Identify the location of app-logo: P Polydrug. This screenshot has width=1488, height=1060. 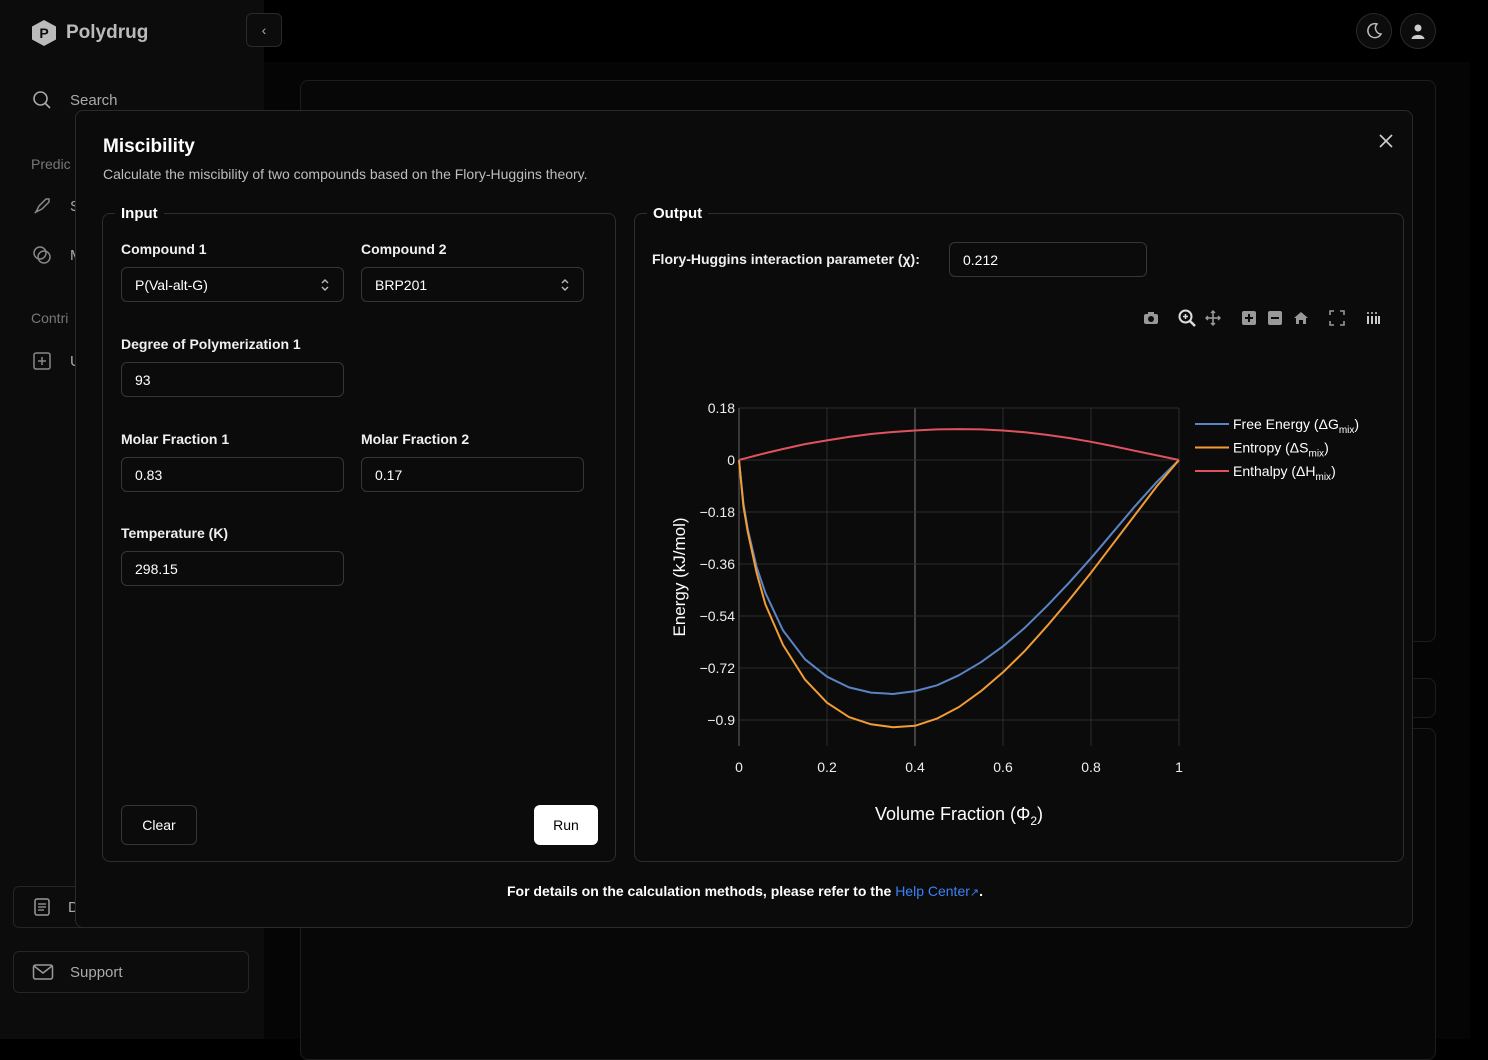
(90, 33).